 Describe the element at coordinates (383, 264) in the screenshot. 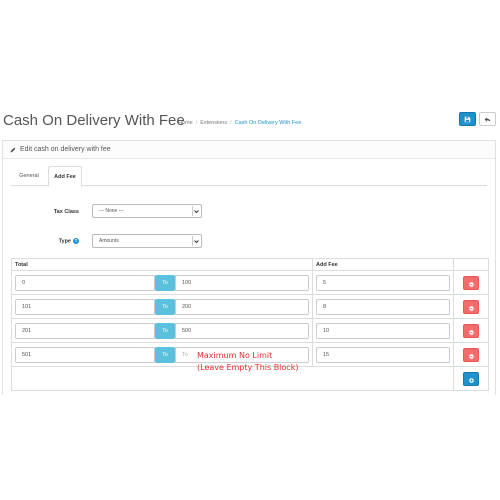

I see `header-add-fee: Add Fee` at that location.